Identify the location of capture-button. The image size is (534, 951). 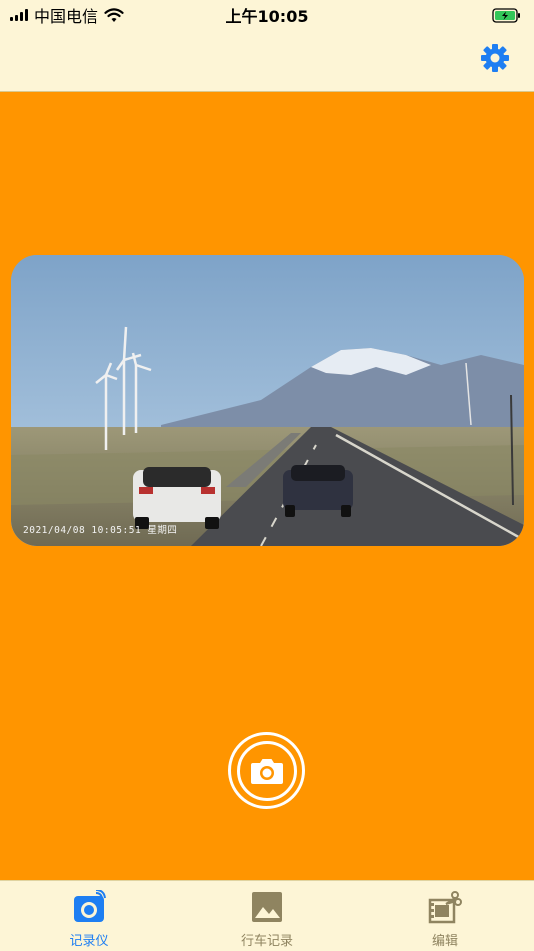
(266, 770).